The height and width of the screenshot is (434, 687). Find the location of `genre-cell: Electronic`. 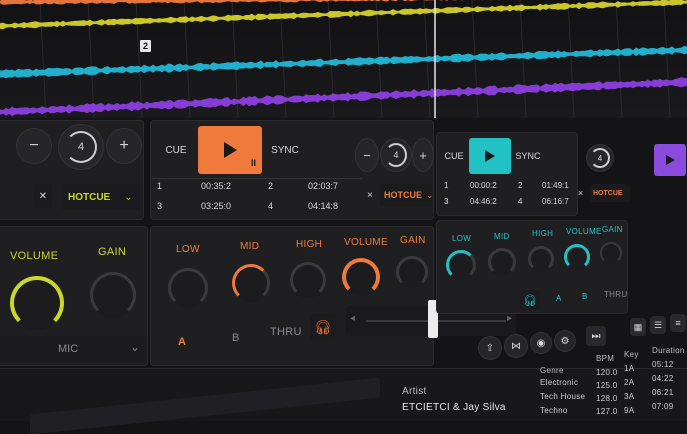

genre-cell: Electronic is located at coordinates (559, 382).